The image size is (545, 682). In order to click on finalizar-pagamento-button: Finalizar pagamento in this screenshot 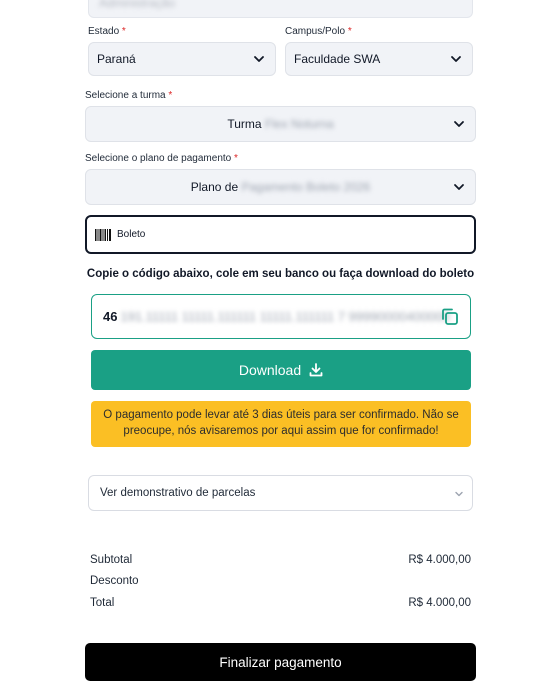, I will do `click(280, 662)`.